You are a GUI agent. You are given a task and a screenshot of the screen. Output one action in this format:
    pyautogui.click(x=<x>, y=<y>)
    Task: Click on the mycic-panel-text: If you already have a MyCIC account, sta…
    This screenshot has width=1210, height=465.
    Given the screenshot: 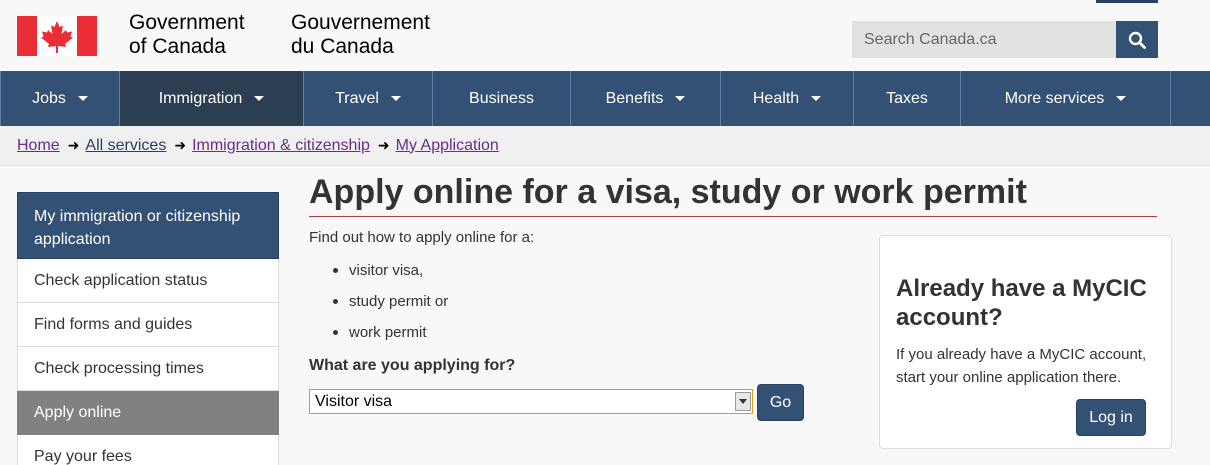 What is the action you would take?
    pyautogui.click(x=1021, y=366)
    